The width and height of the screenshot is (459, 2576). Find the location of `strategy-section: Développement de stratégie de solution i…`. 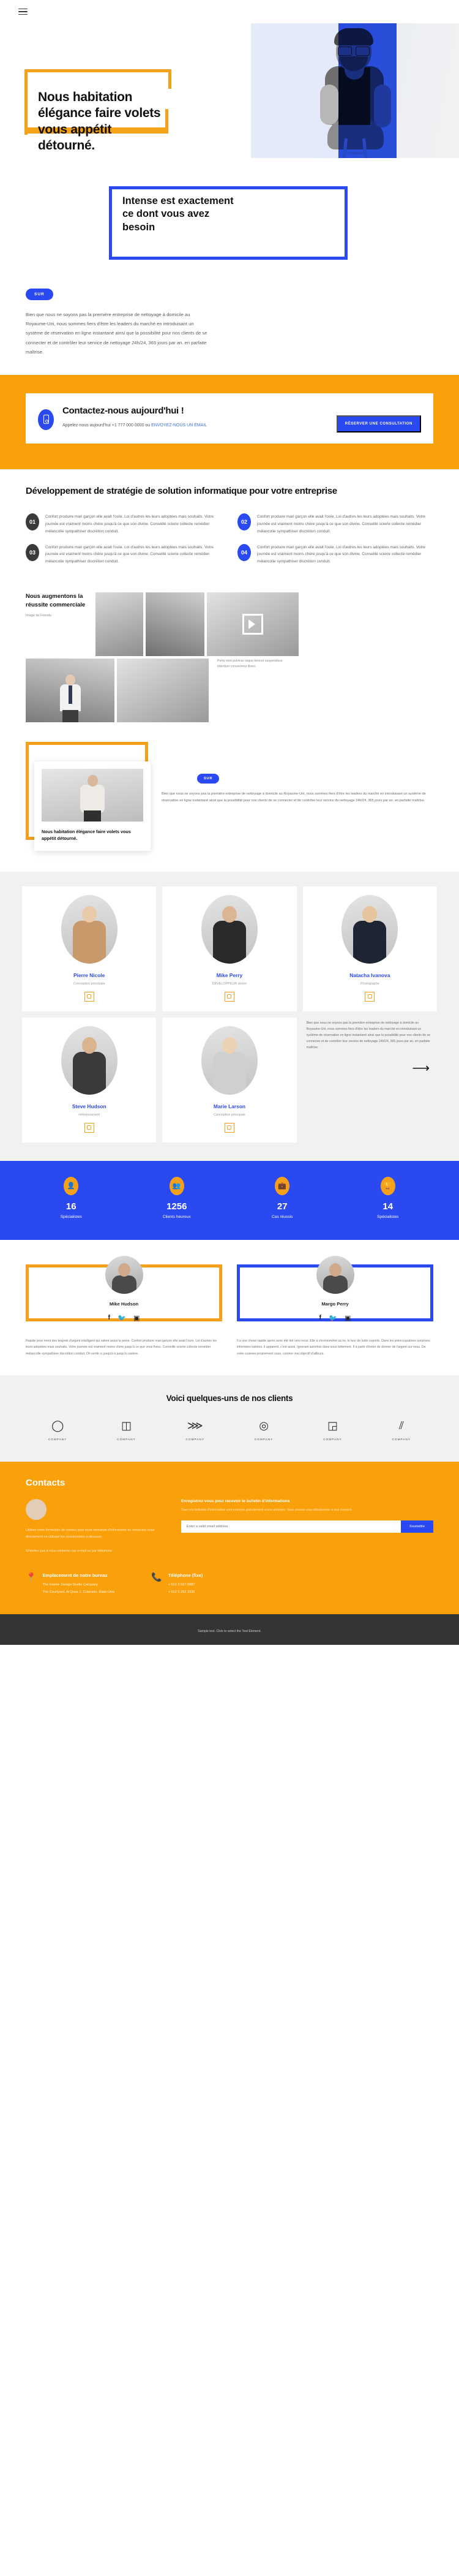

strategy-section: Développement de stratégie de solution i… is located at coordinates (229, 520).